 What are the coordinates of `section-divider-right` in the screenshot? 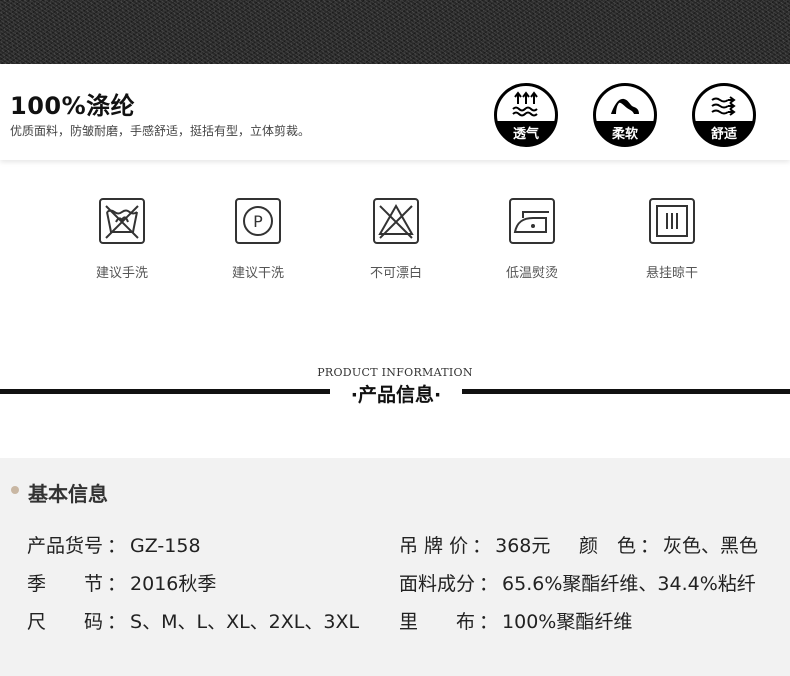 It's located at (626, 391).